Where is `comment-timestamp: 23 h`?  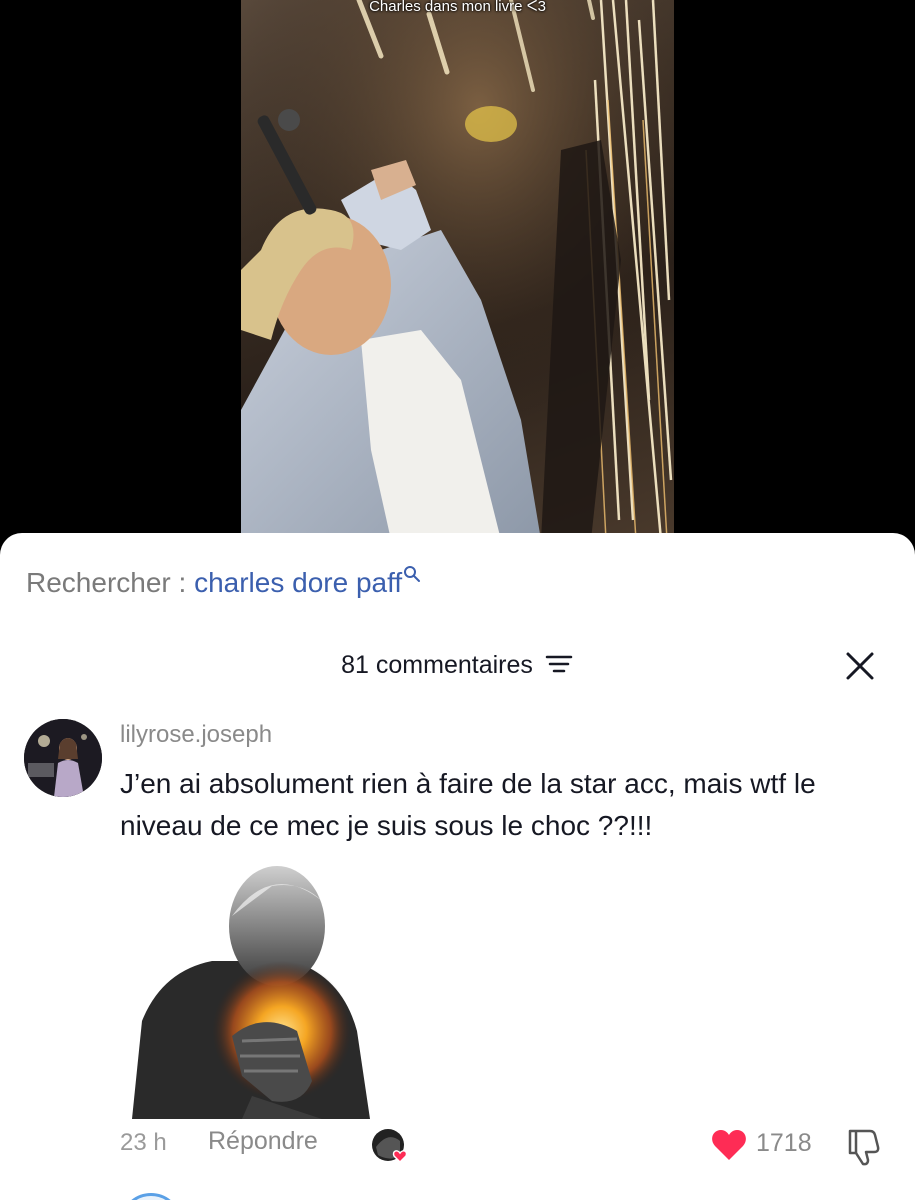 comment-timestamp: 23 h is located at coordinates (143, 1142).